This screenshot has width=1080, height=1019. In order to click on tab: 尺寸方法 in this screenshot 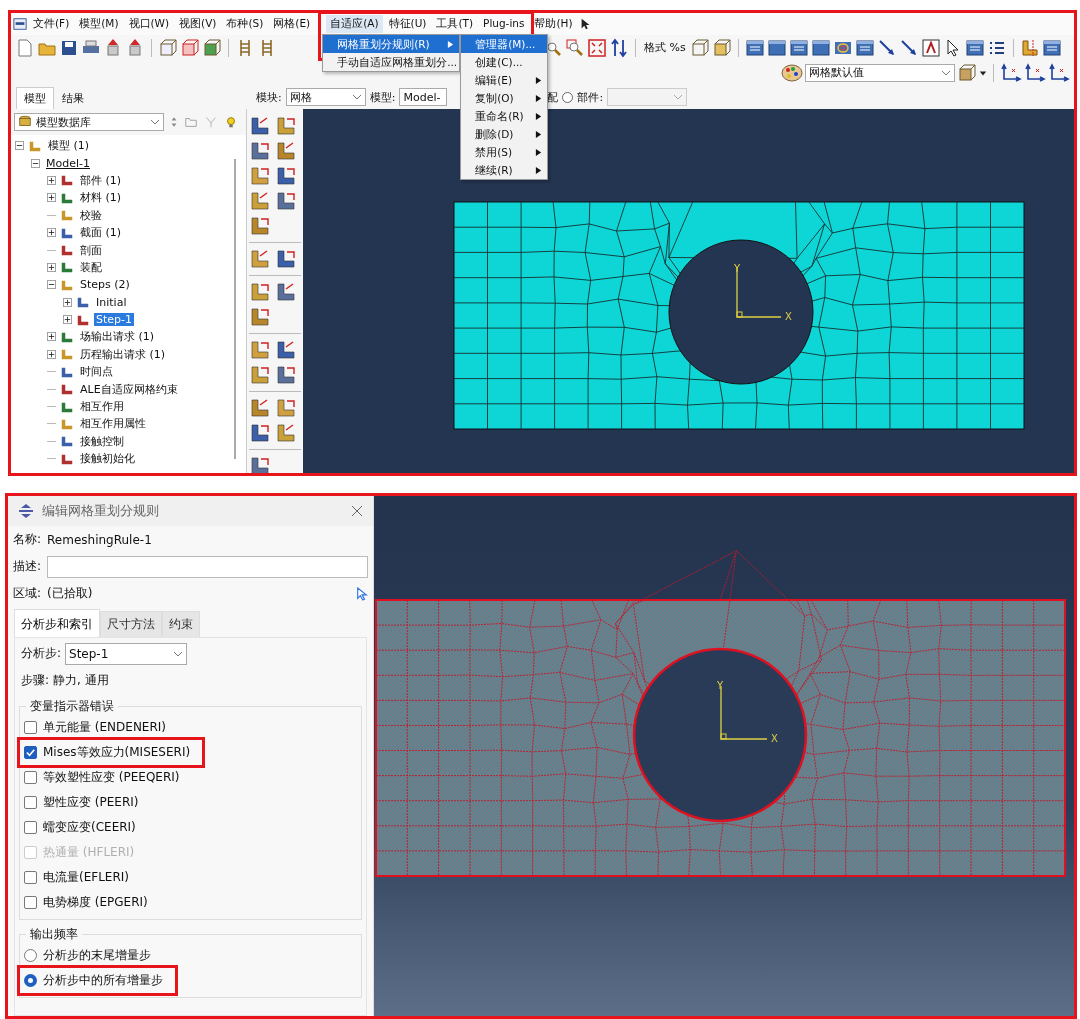, I will do `click(131, 624)`.